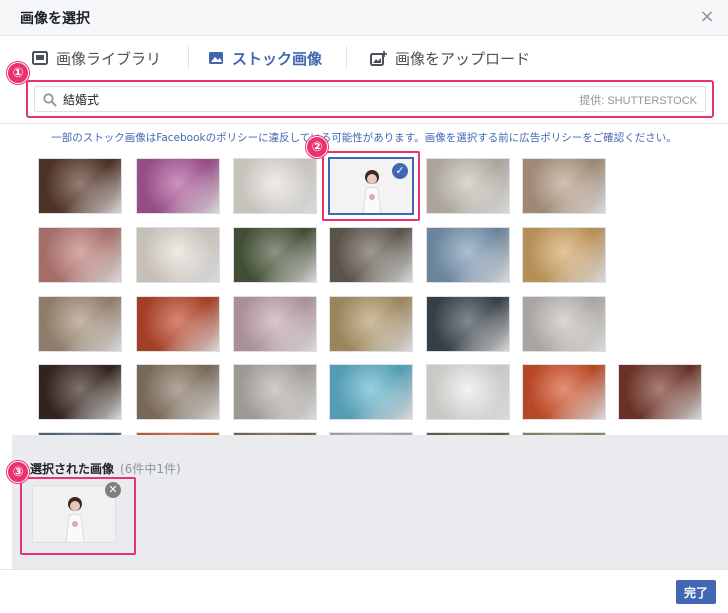 The image size is (728, 613). What do you see at coordinates (40, 58) in the screenshot?
I see `image-library-icon` at bounding box center [40, 58].